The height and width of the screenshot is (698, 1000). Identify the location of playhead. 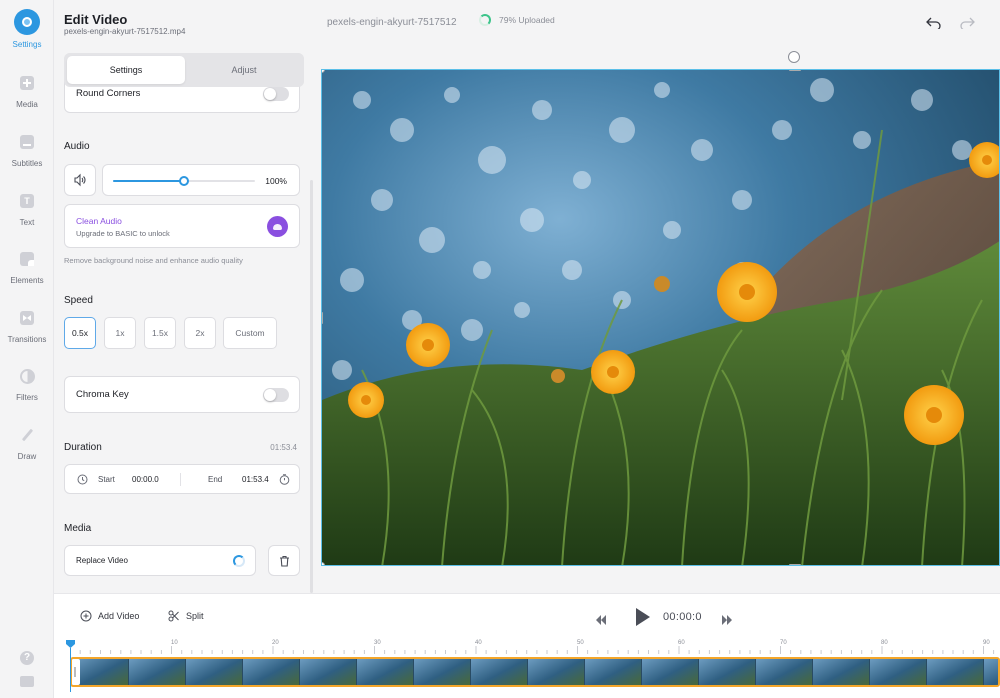
(70, 666).